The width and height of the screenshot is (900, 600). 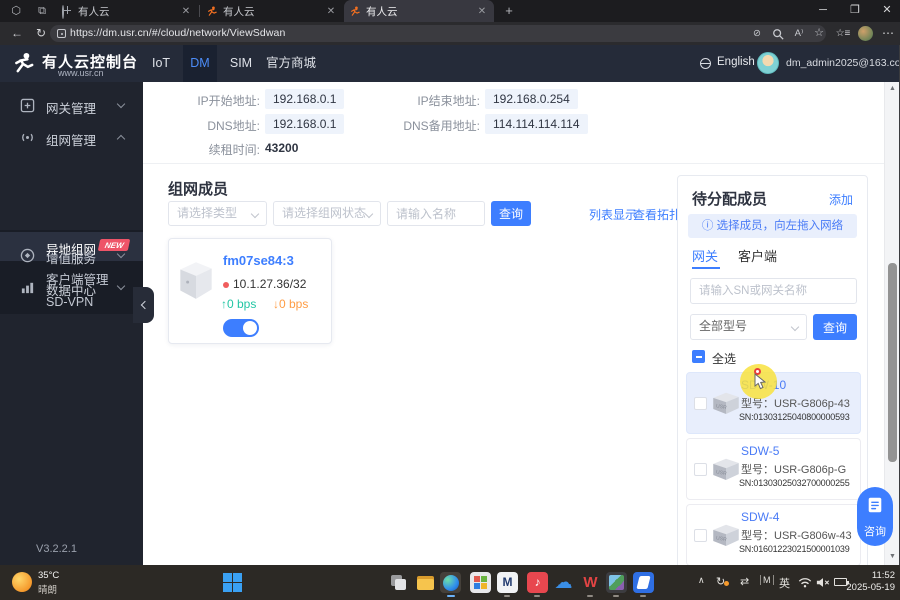 I want to click on photos-app-icon, so click(x=616, y=584).